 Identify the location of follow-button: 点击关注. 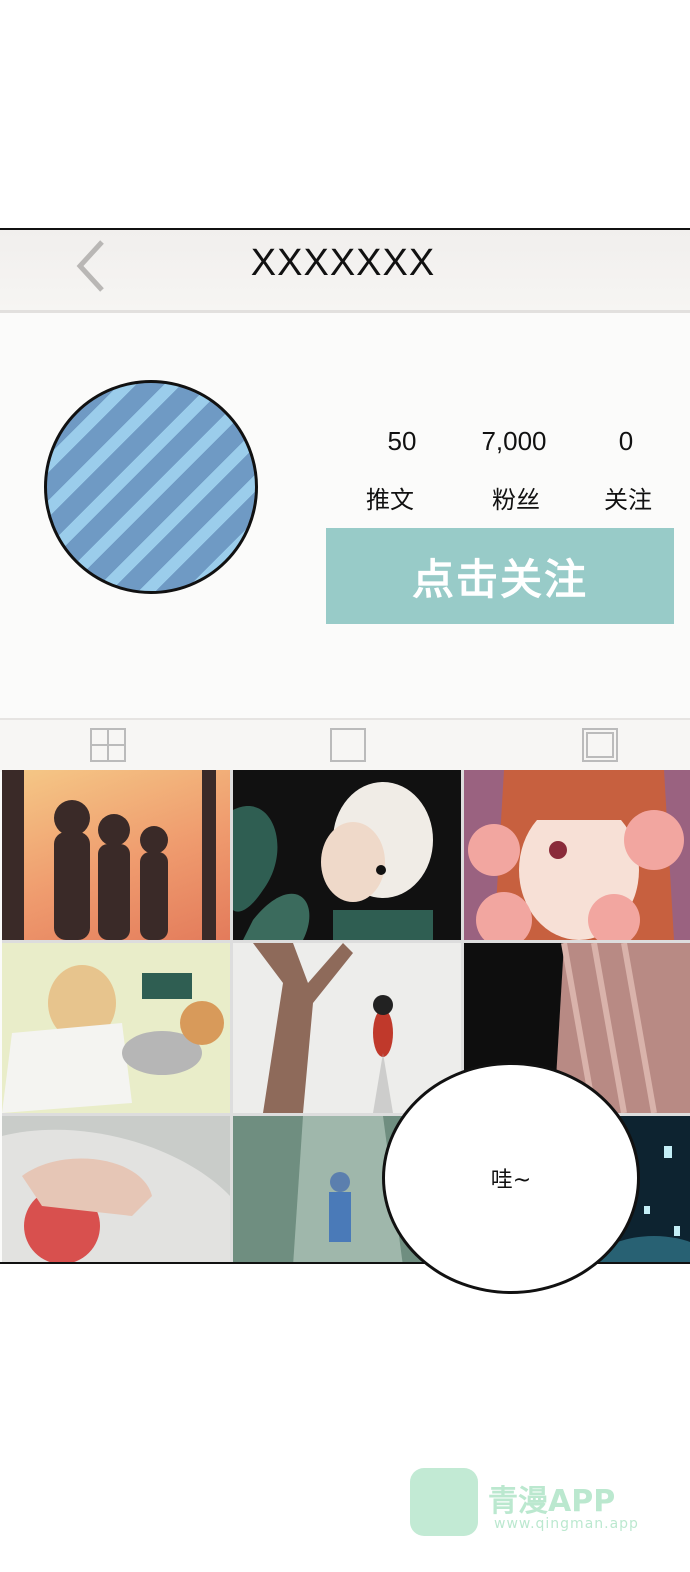
(500, 576).